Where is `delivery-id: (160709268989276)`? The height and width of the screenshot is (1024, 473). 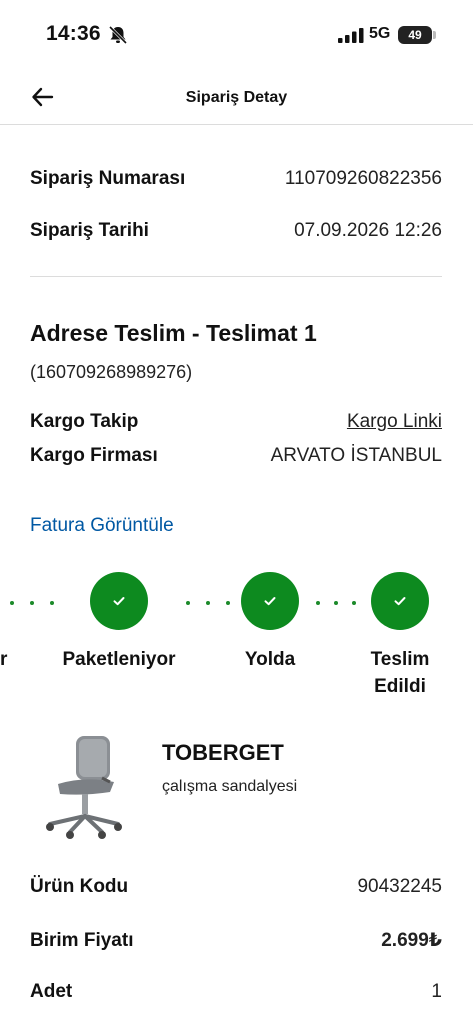 delivery-id: (160709268989276) is located at coordinates (111, 372).